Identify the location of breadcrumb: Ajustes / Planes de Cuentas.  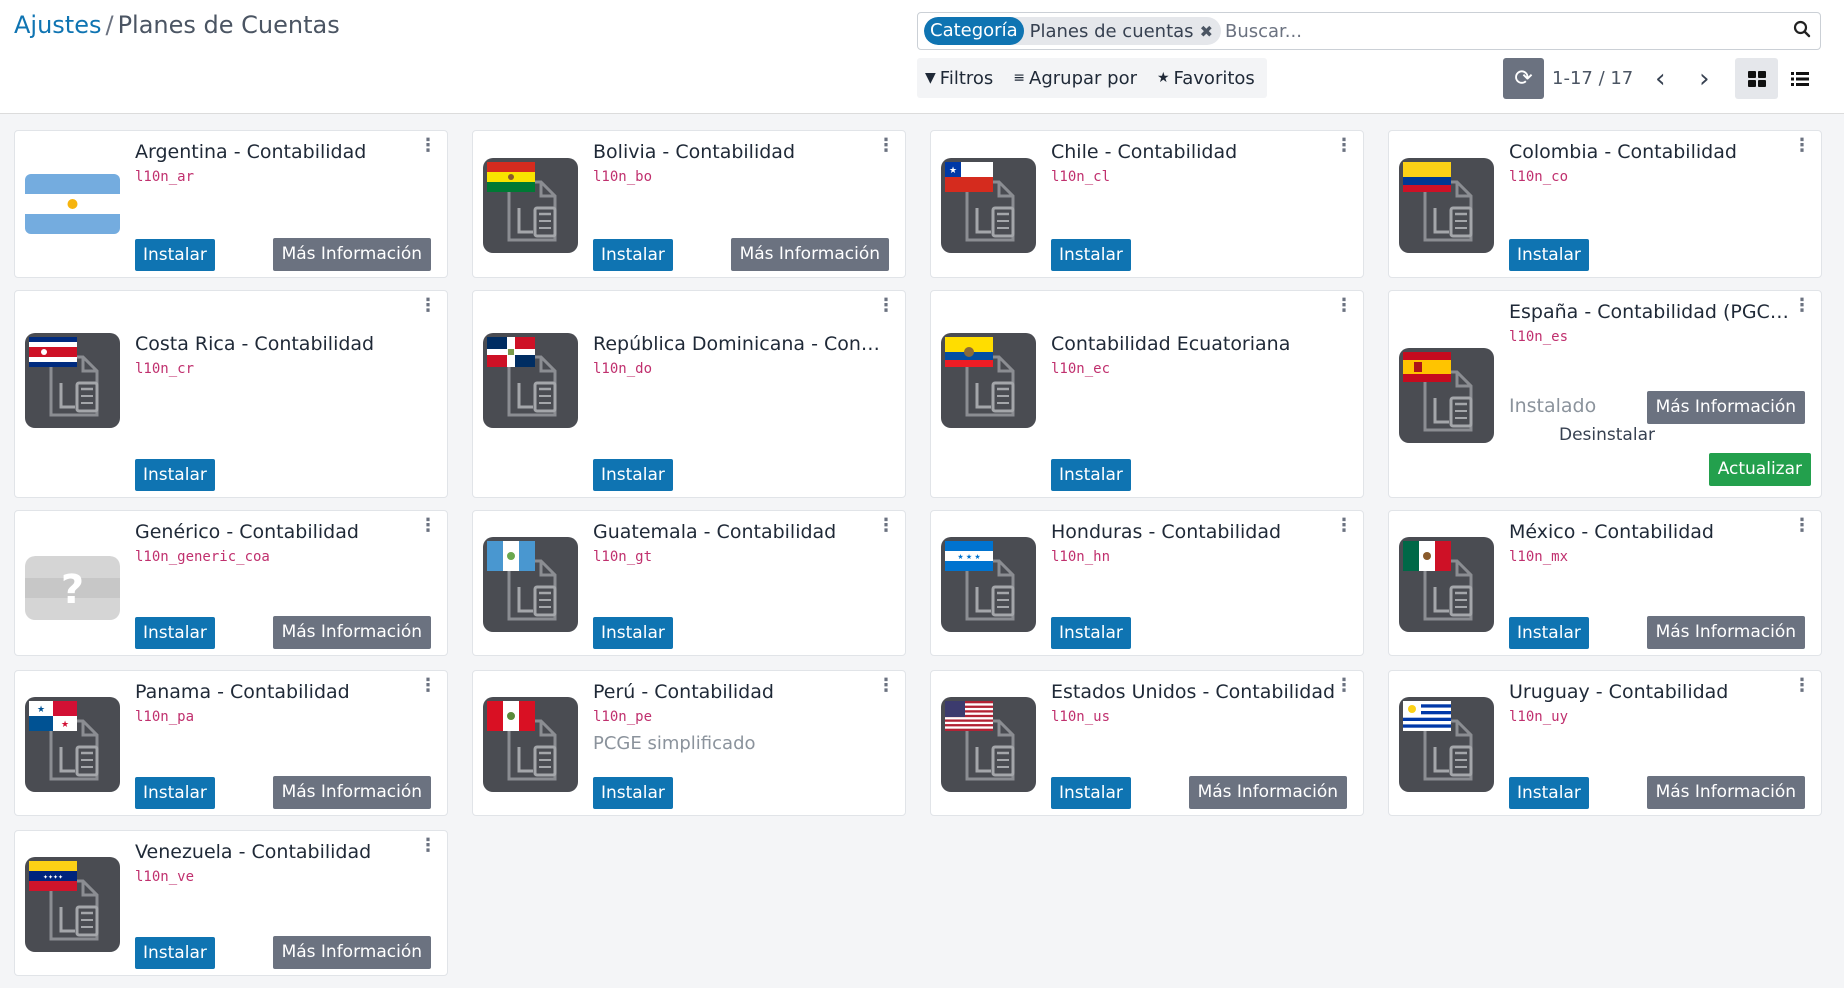
(177, 25).